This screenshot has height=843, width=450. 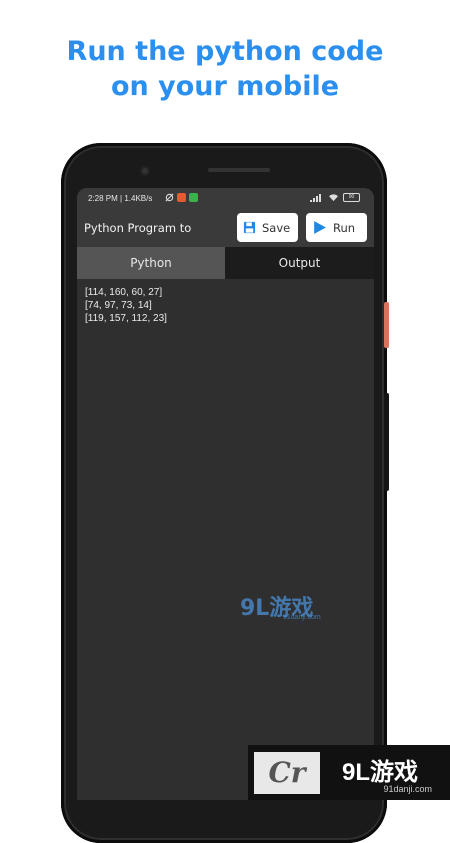 I want to click on sync-off-icon, so click(x=169, y=197).